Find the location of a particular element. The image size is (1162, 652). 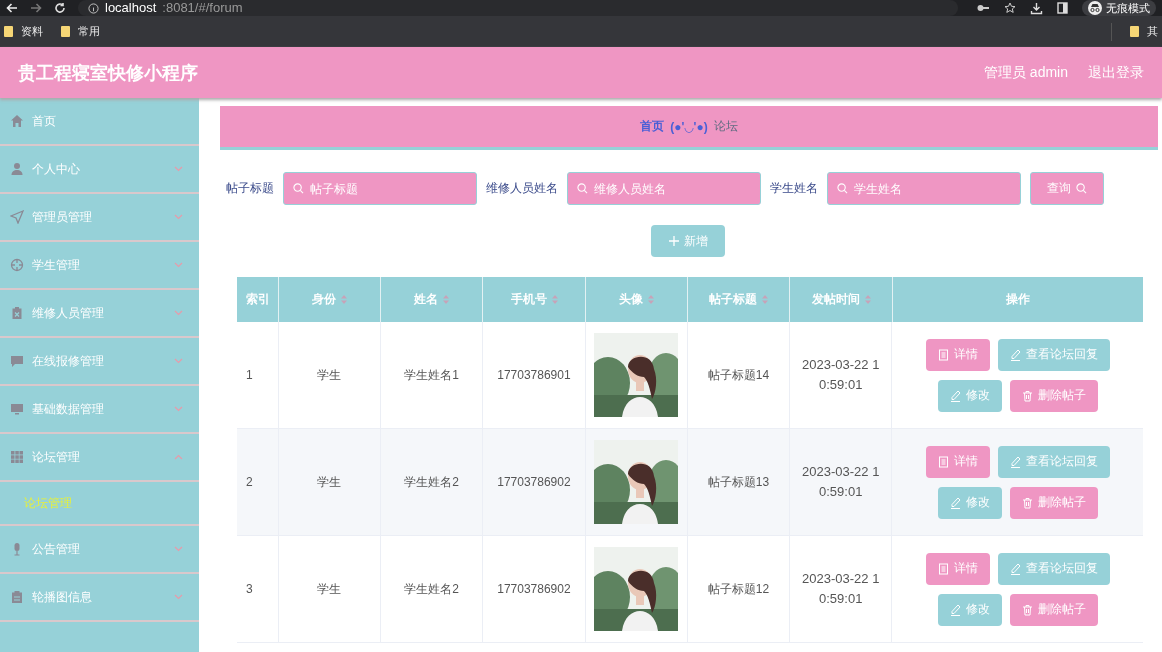

url-path: :8081/#/forum is located at coordinates (202, 8).